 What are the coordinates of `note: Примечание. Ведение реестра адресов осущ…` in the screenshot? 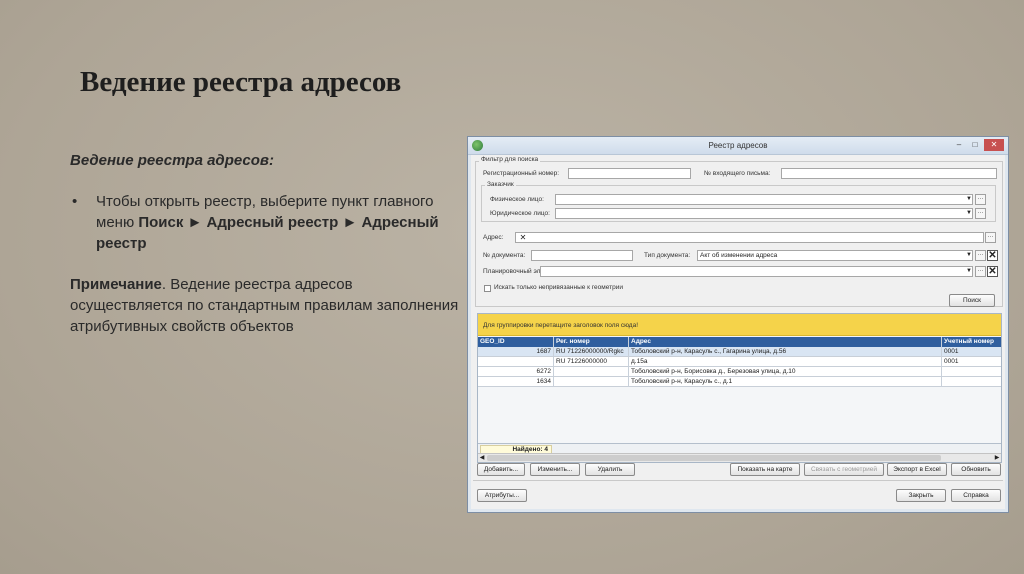 It's located at (265, 305).